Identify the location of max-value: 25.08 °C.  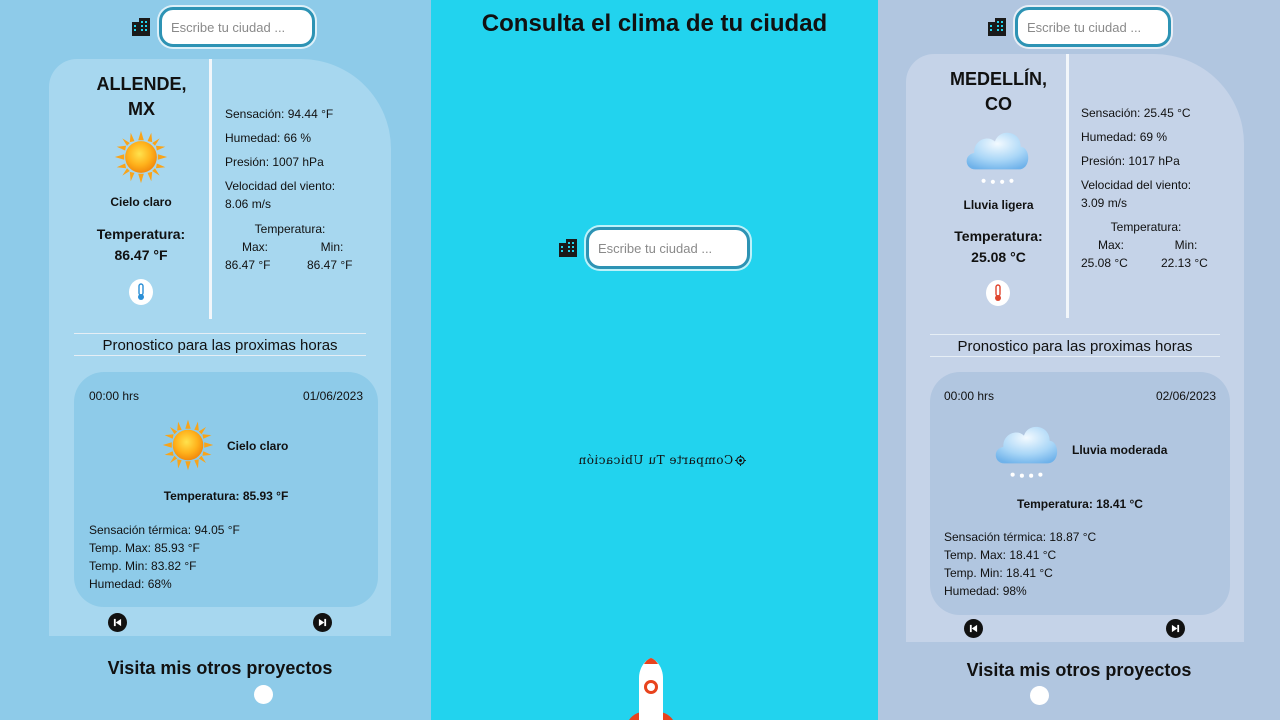
(1104, 263).